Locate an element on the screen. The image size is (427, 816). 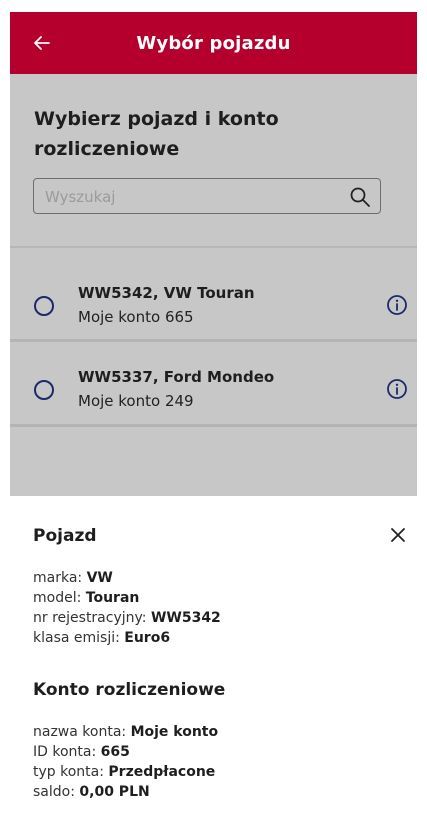
section-heading: Wybierz pojazd i konto rozliczeniowe is located at coordinates (156, 134).